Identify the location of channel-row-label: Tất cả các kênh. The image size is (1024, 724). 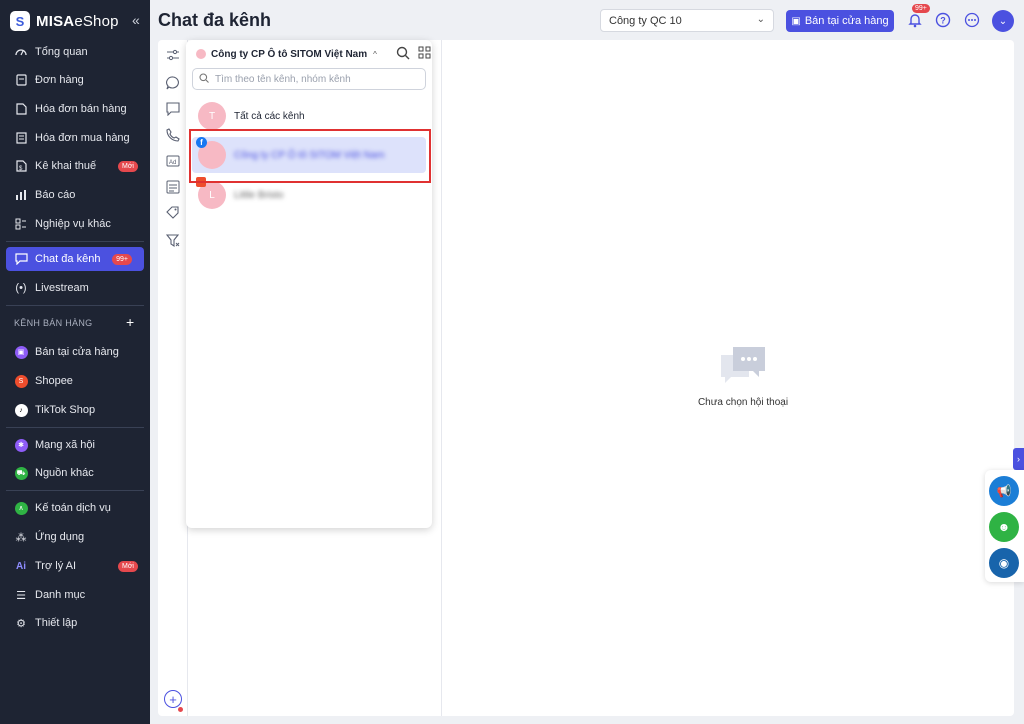
(269, 116).